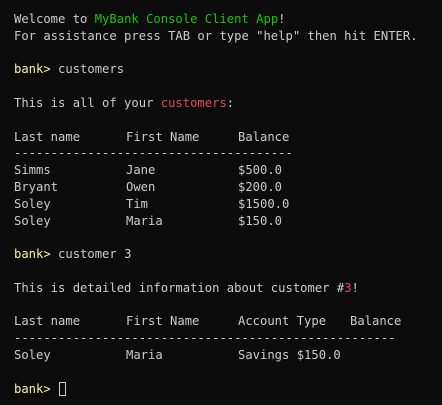 Image resolution: width=442 pixels, height=405 pixels. Describe the element at coordinates (95, 254) in the screenshot. I see `command-text: customer 3` at that location.